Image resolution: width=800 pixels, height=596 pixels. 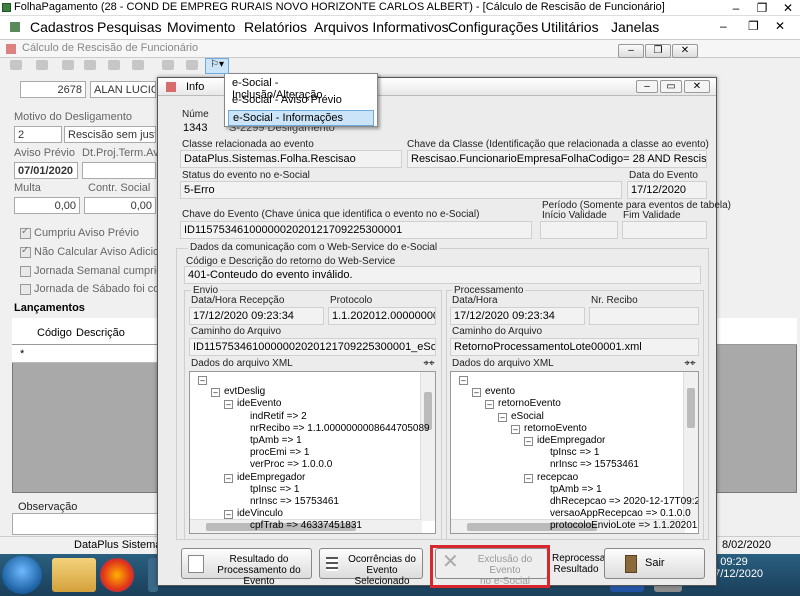 I want to click on ocorrencias-button-label: Ocorrências do Evento Selecionado, so click(x=382, y=570).